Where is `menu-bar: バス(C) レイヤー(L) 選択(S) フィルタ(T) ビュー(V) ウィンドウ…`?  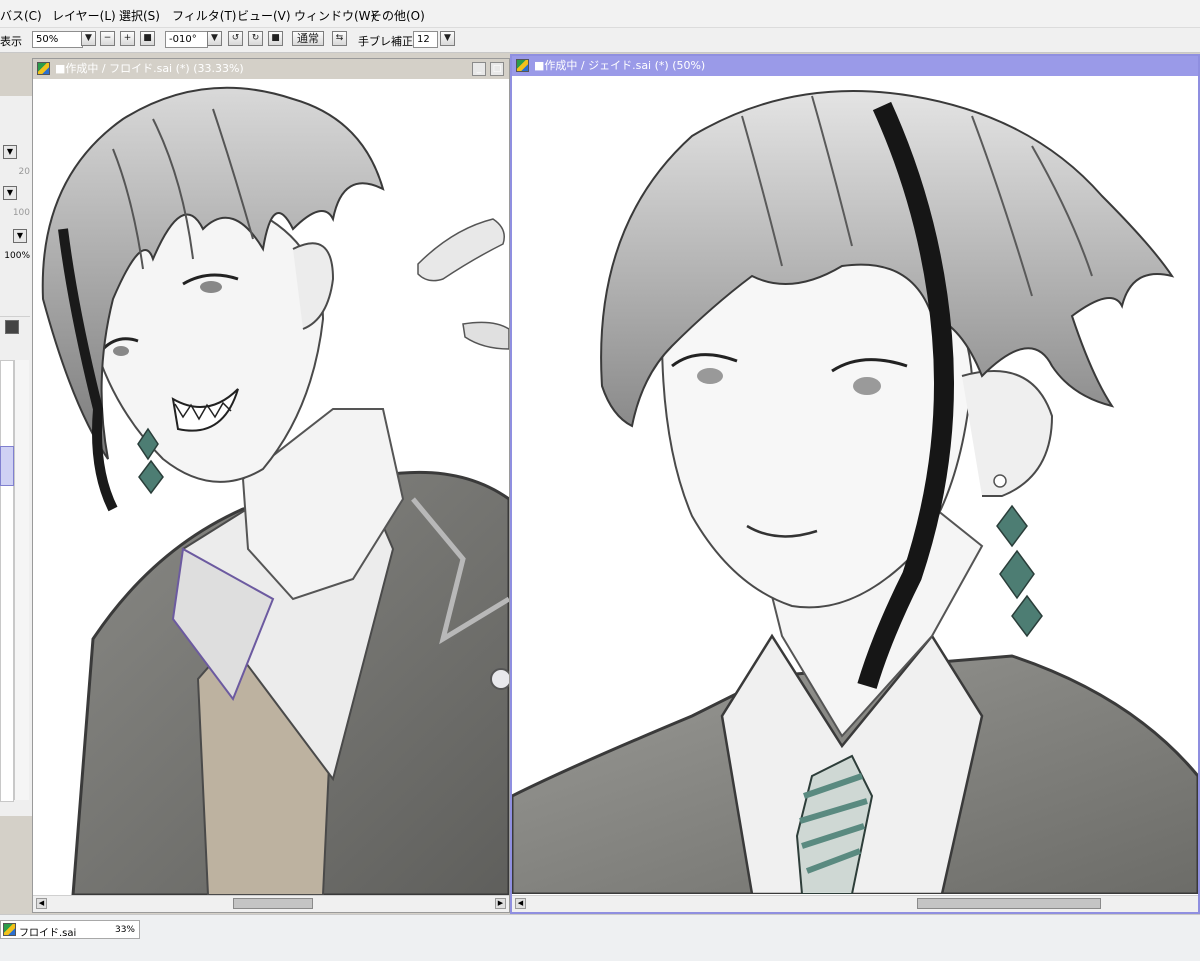 menu-bar: バス(C) レイヤー(L) 選択(S) フィルタ(T) ビュー(V) ウィンドウ… is located at coordinates (600, 14).